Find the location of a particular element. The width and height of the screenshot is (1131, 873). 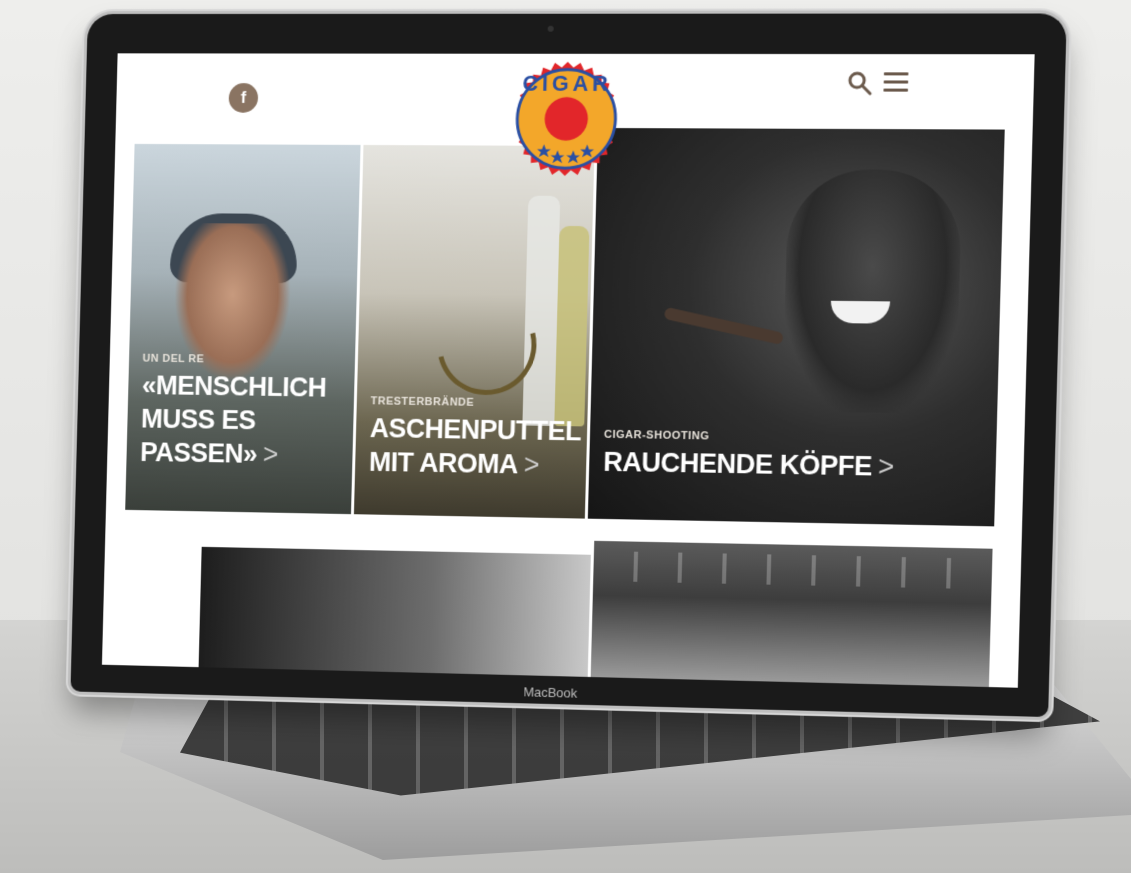

woman-photo is located at coordinates (872, 291).